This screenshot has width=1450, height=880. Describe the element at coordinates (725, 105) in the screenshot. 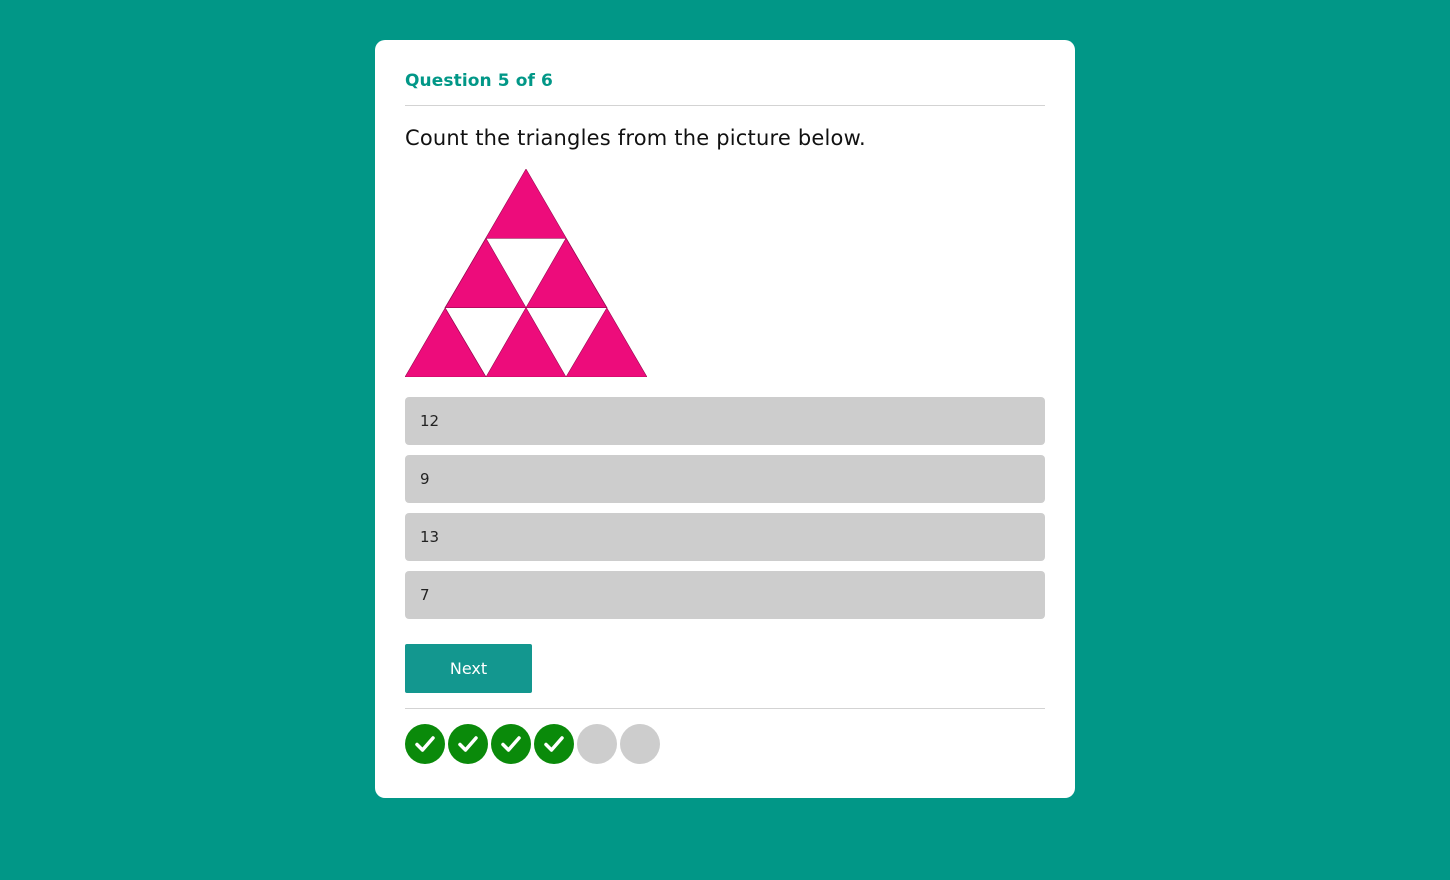

I see `header-divider` at that location.